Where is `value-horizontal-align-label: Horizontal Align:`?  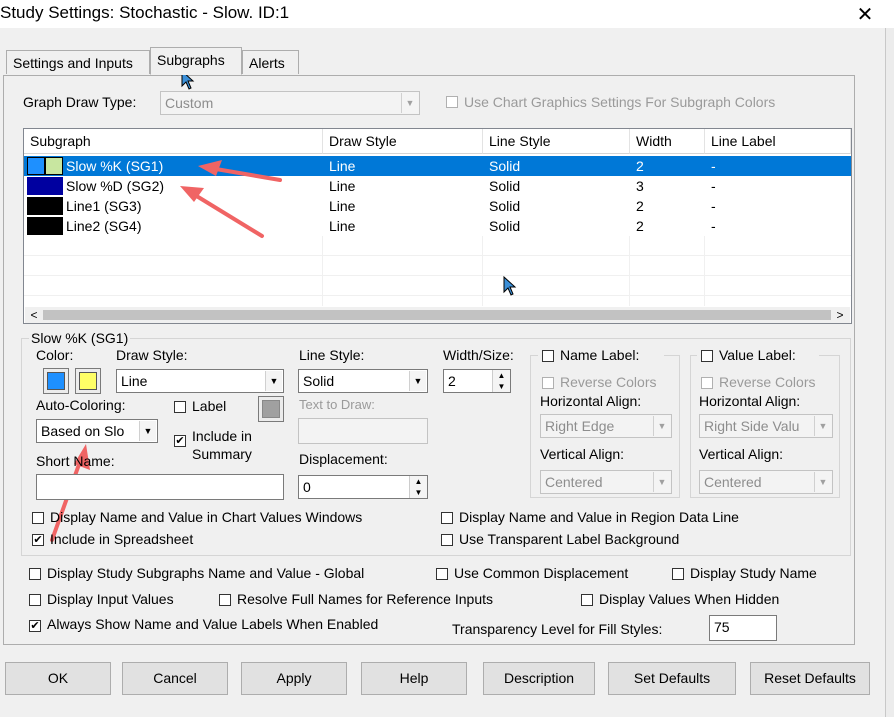
value-horizontal-align-label: Horizontal Align: is located at coordinates (750, 401).